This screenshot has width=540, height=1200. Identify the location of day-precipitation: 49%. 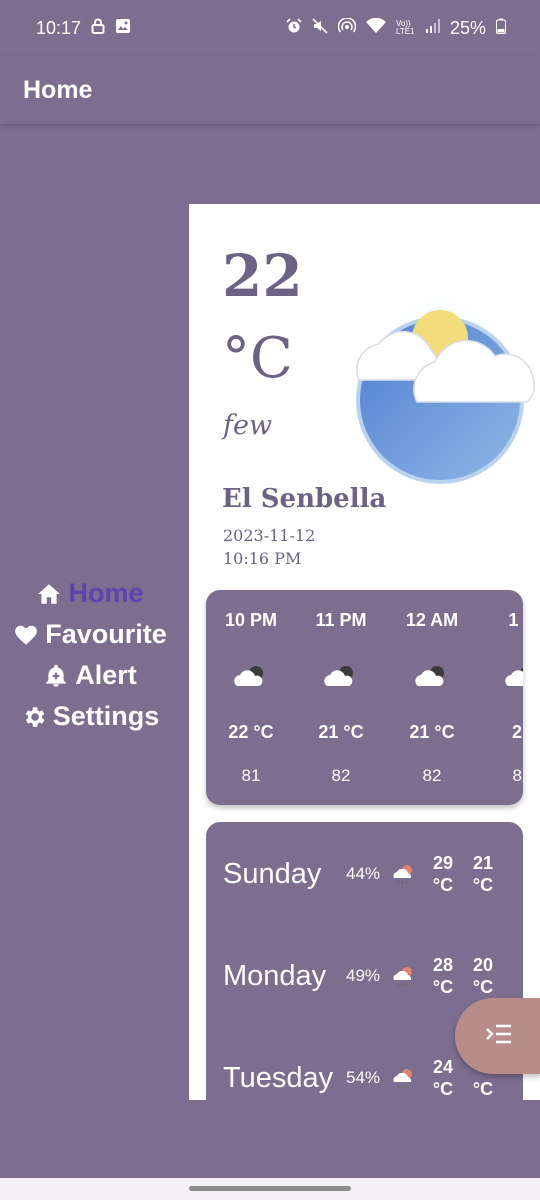
(363, 975).